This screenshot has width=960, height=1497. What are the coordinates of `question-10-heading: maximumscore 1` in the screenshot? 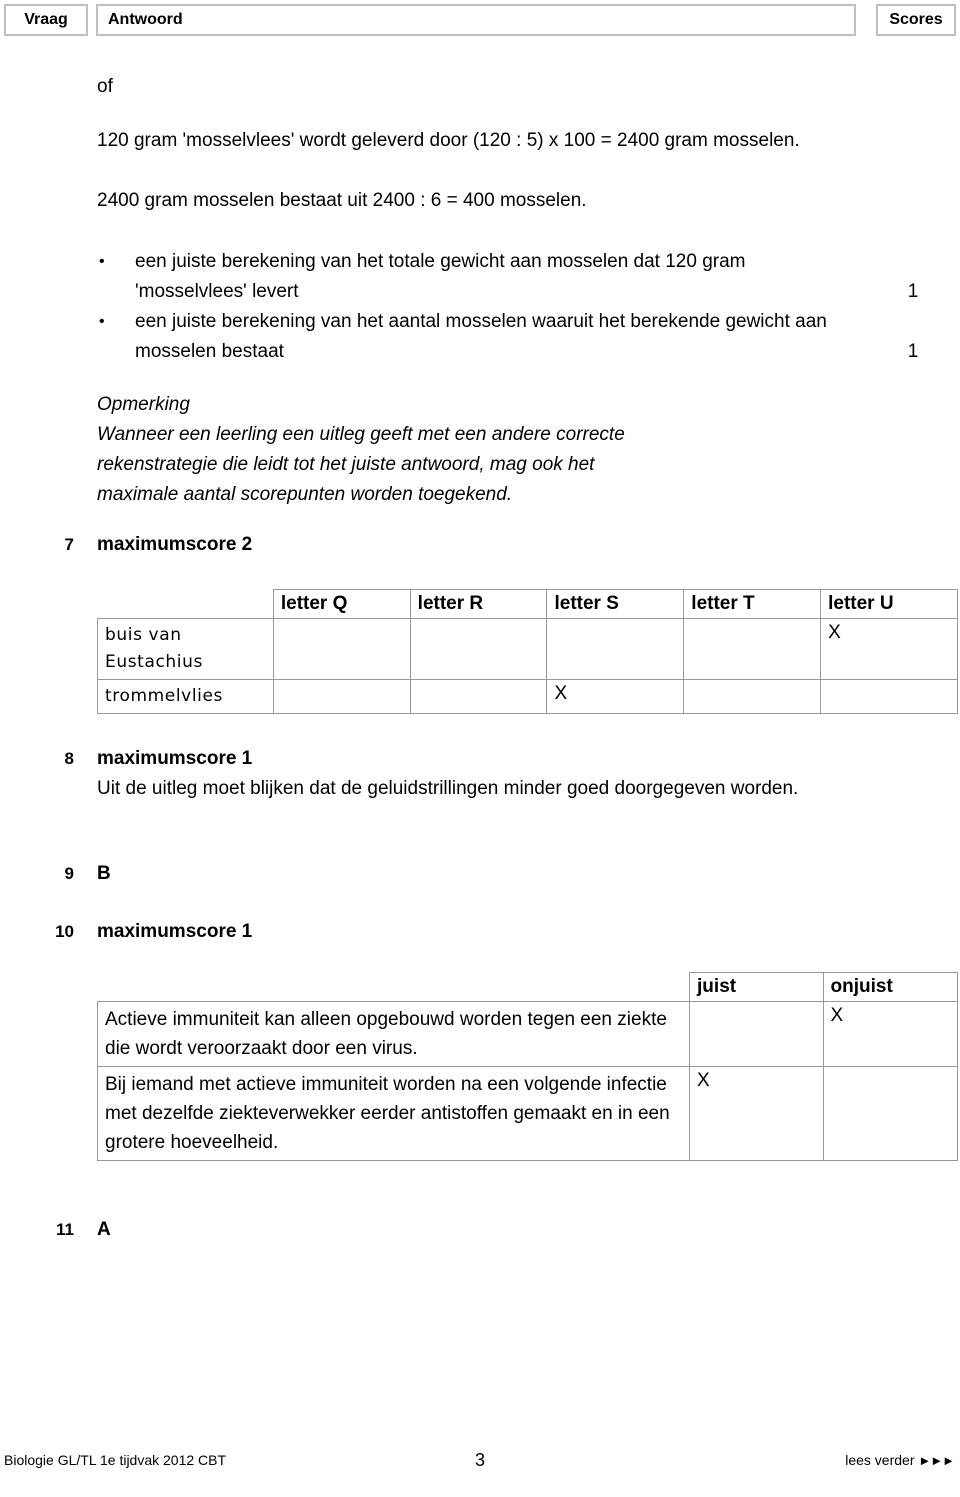 It's located at (175, 931).